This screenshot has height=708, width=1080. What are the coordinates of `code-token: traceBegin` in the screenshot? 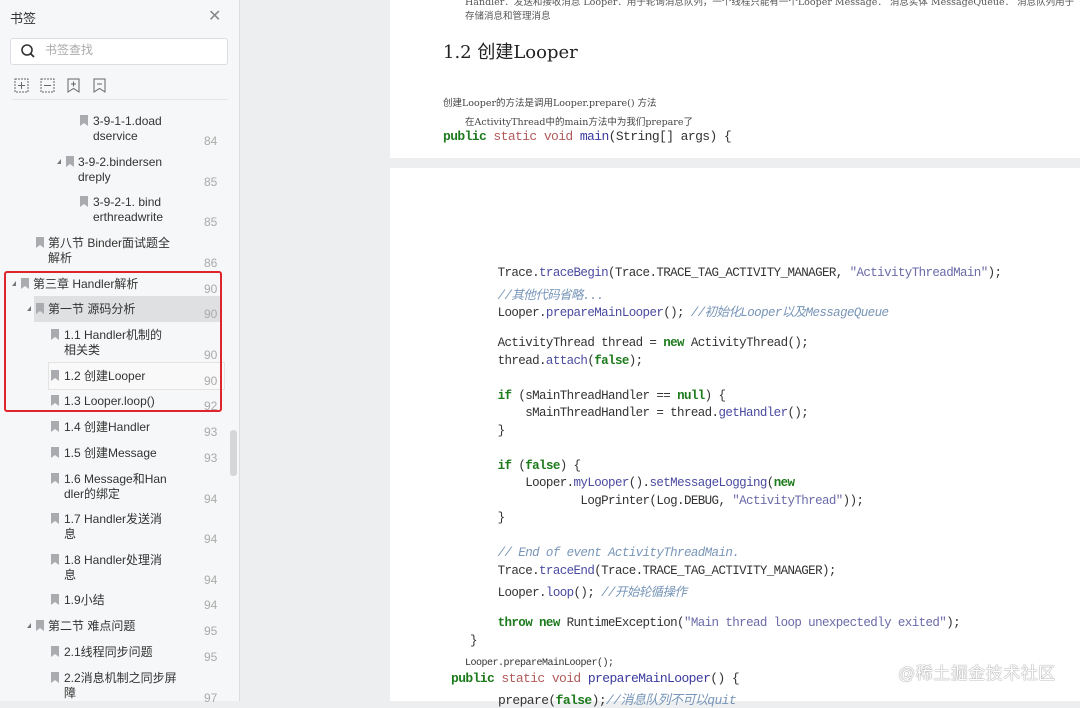 It's located at (574, 273).